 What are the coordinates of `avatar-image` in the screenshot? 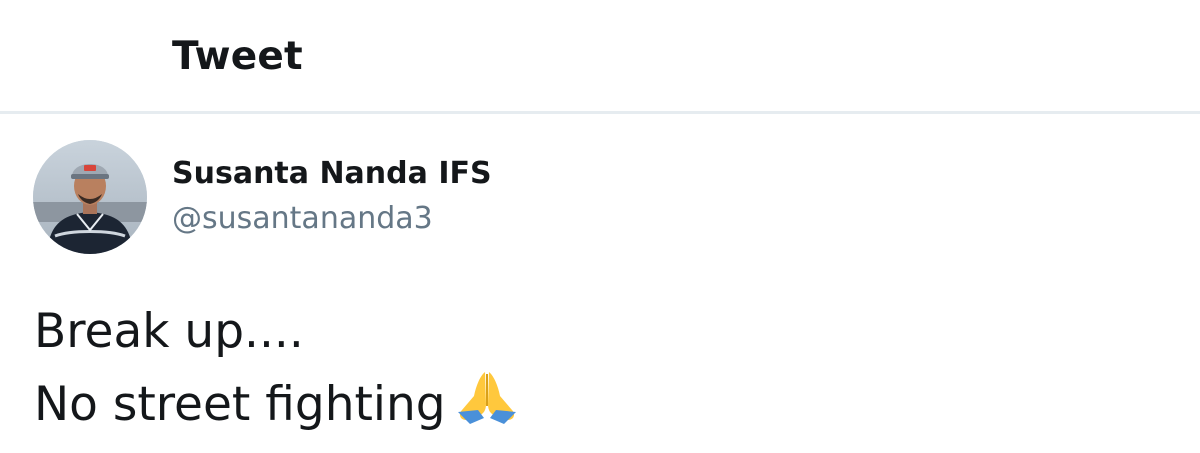 It's located at (90, 197).